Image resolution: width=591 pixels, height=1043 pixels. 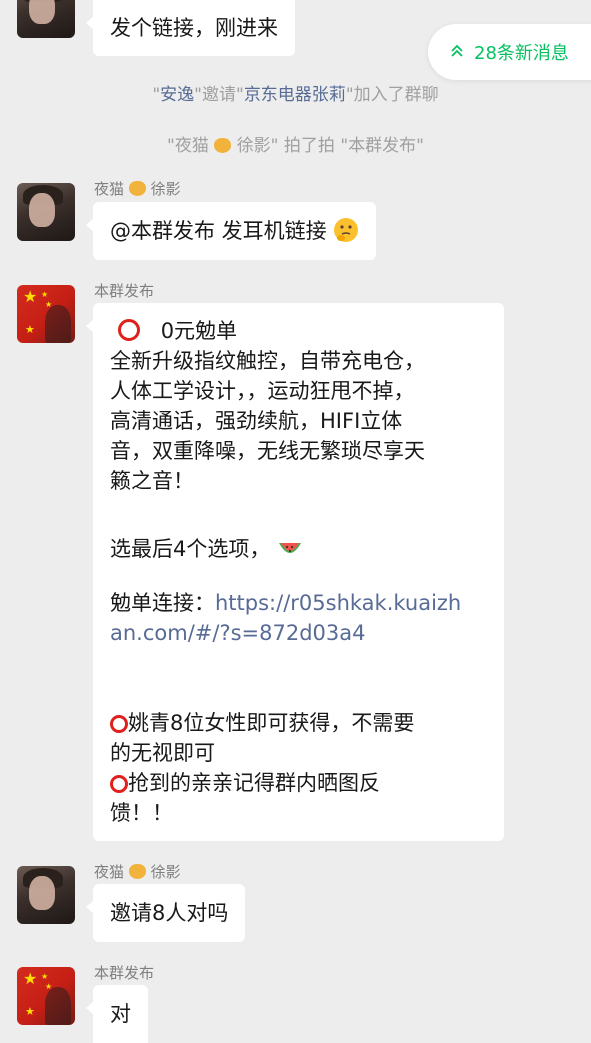 What do you see at coordinates (346, 230) in the screenshot?
I see `thinking-face-emoji` at bounding box center [346, 230].